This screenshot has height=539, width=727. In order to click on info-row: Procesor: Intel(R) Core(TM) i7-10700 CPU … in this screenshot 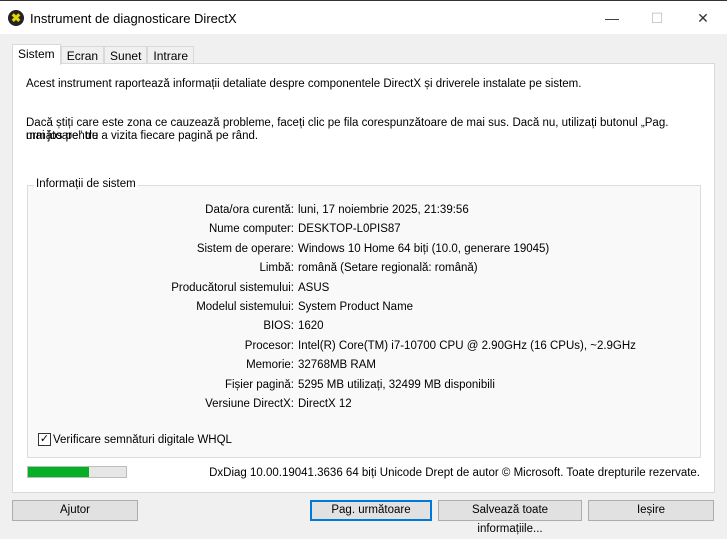, I will do `click(365, 348)`.